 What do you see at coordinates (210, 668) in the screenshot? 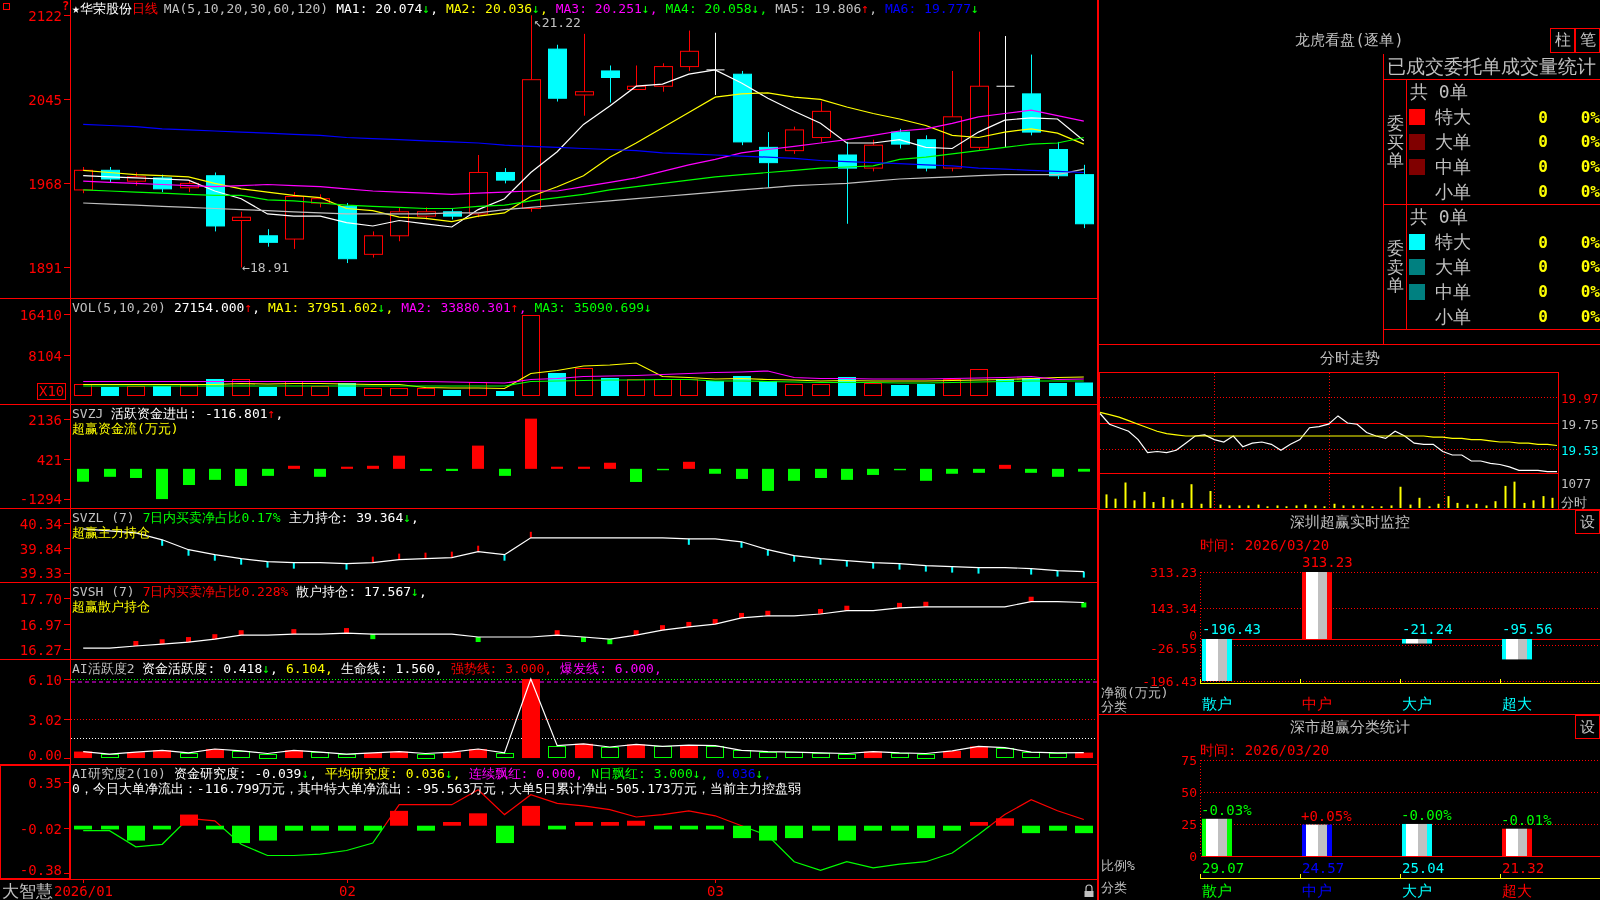
I see `indicator-readout: 资金活跃度: 0.418↓,` at bounding box center [210, 668].